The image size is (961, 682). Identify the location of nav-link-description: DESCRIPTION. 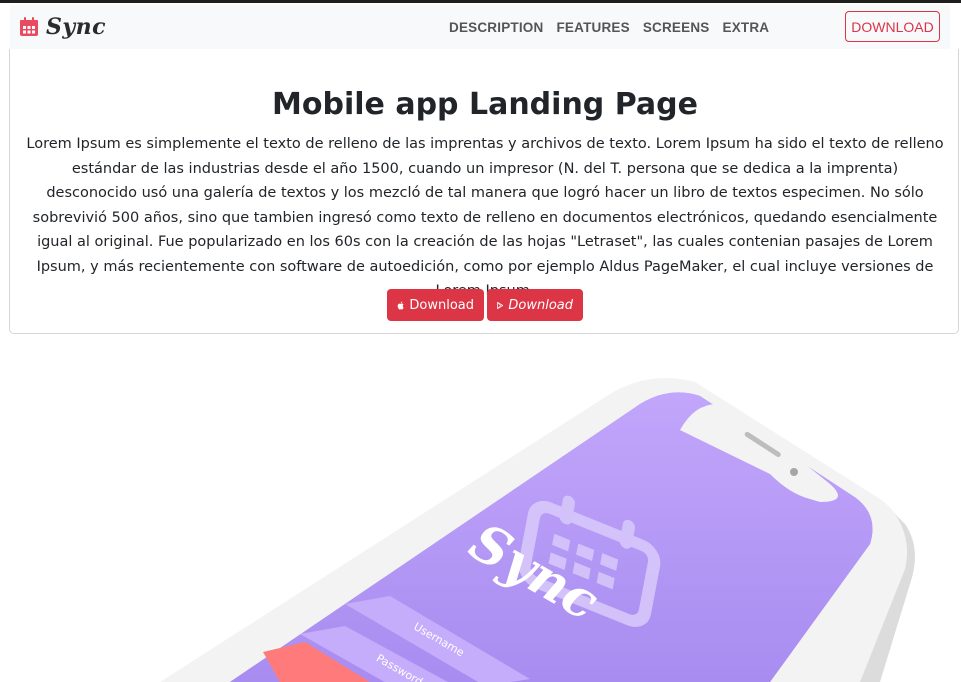
(496, 27).